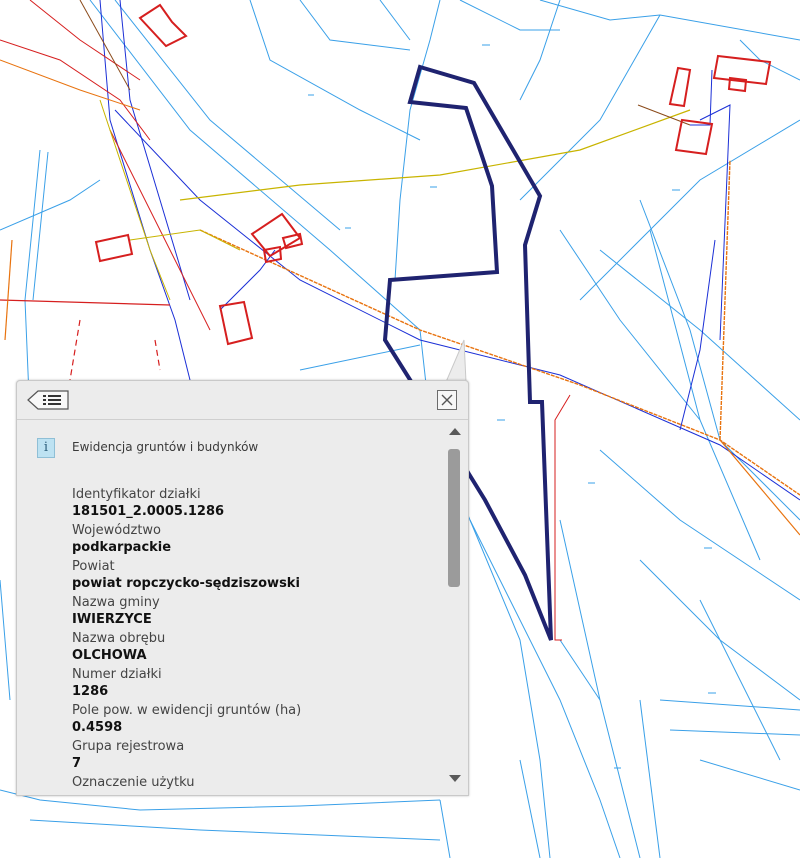  I want to click on scroll-up-arrow-icon, so click(455, 431).